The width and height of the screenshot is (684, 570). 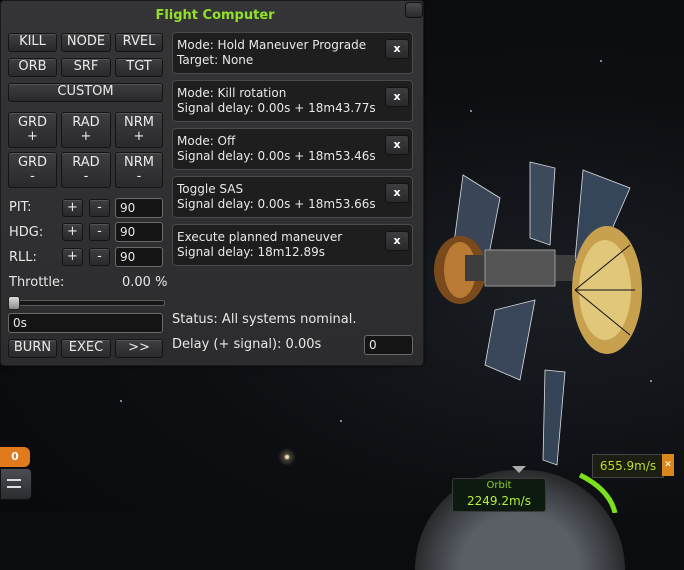 I want to click on pitch-input: 90, so click(x=139, y=208).